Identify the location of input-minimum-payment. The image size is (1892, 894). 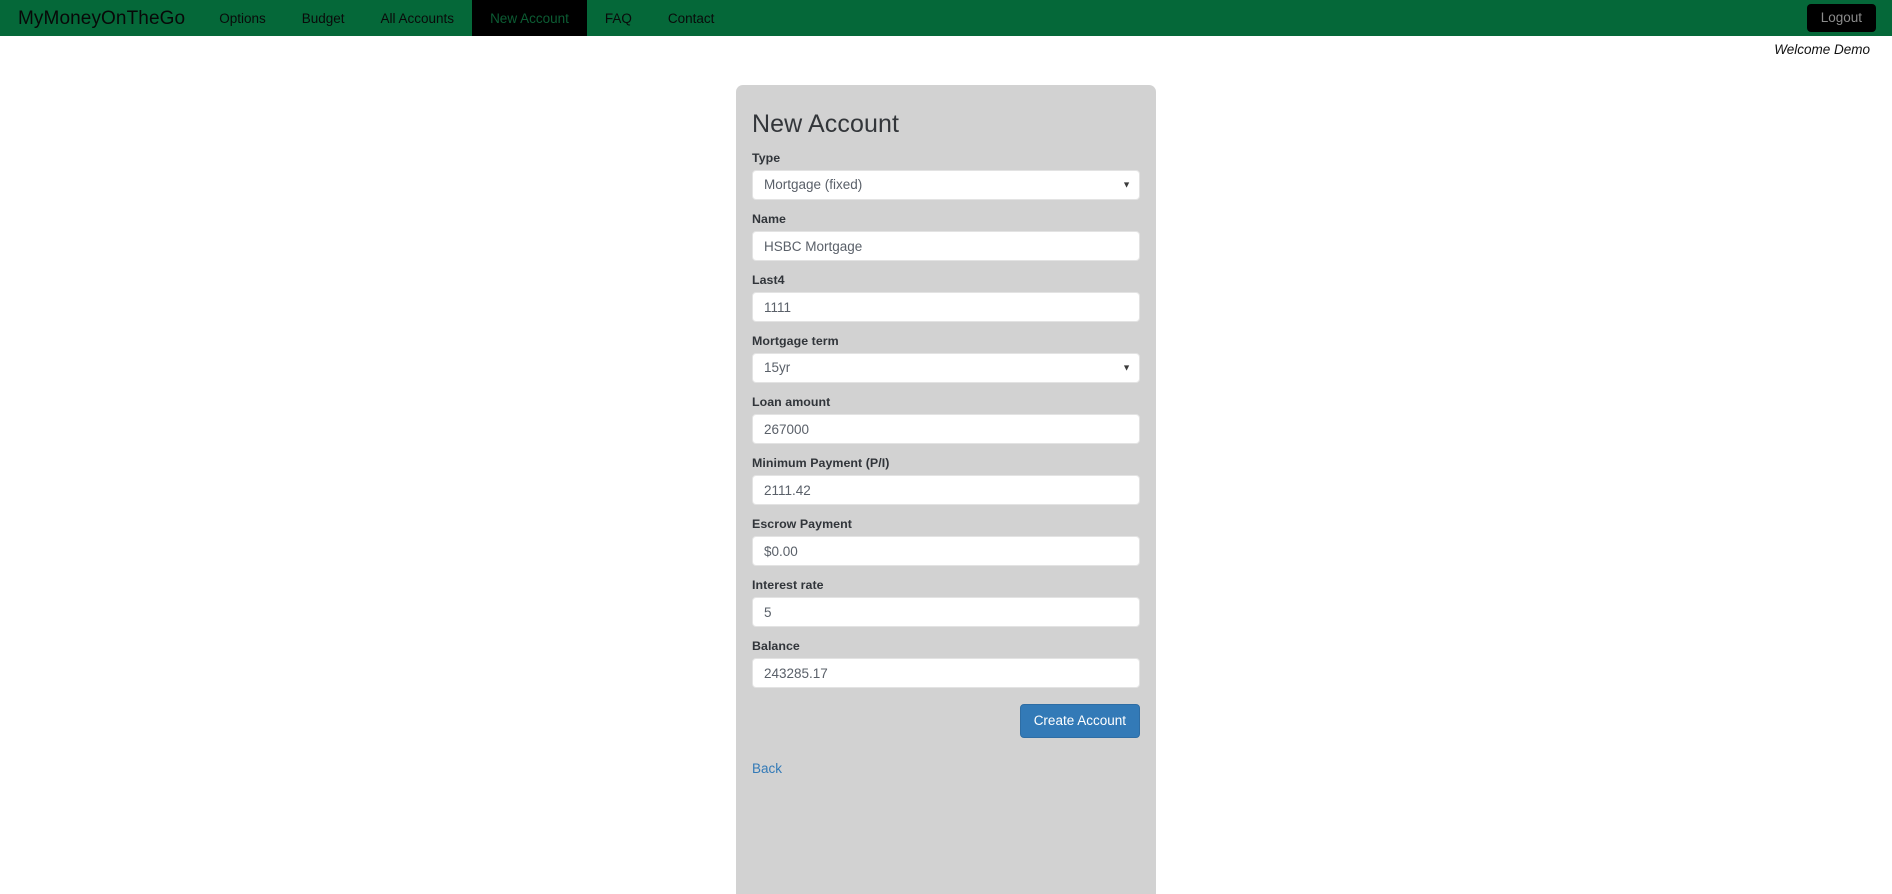
(946, 490).